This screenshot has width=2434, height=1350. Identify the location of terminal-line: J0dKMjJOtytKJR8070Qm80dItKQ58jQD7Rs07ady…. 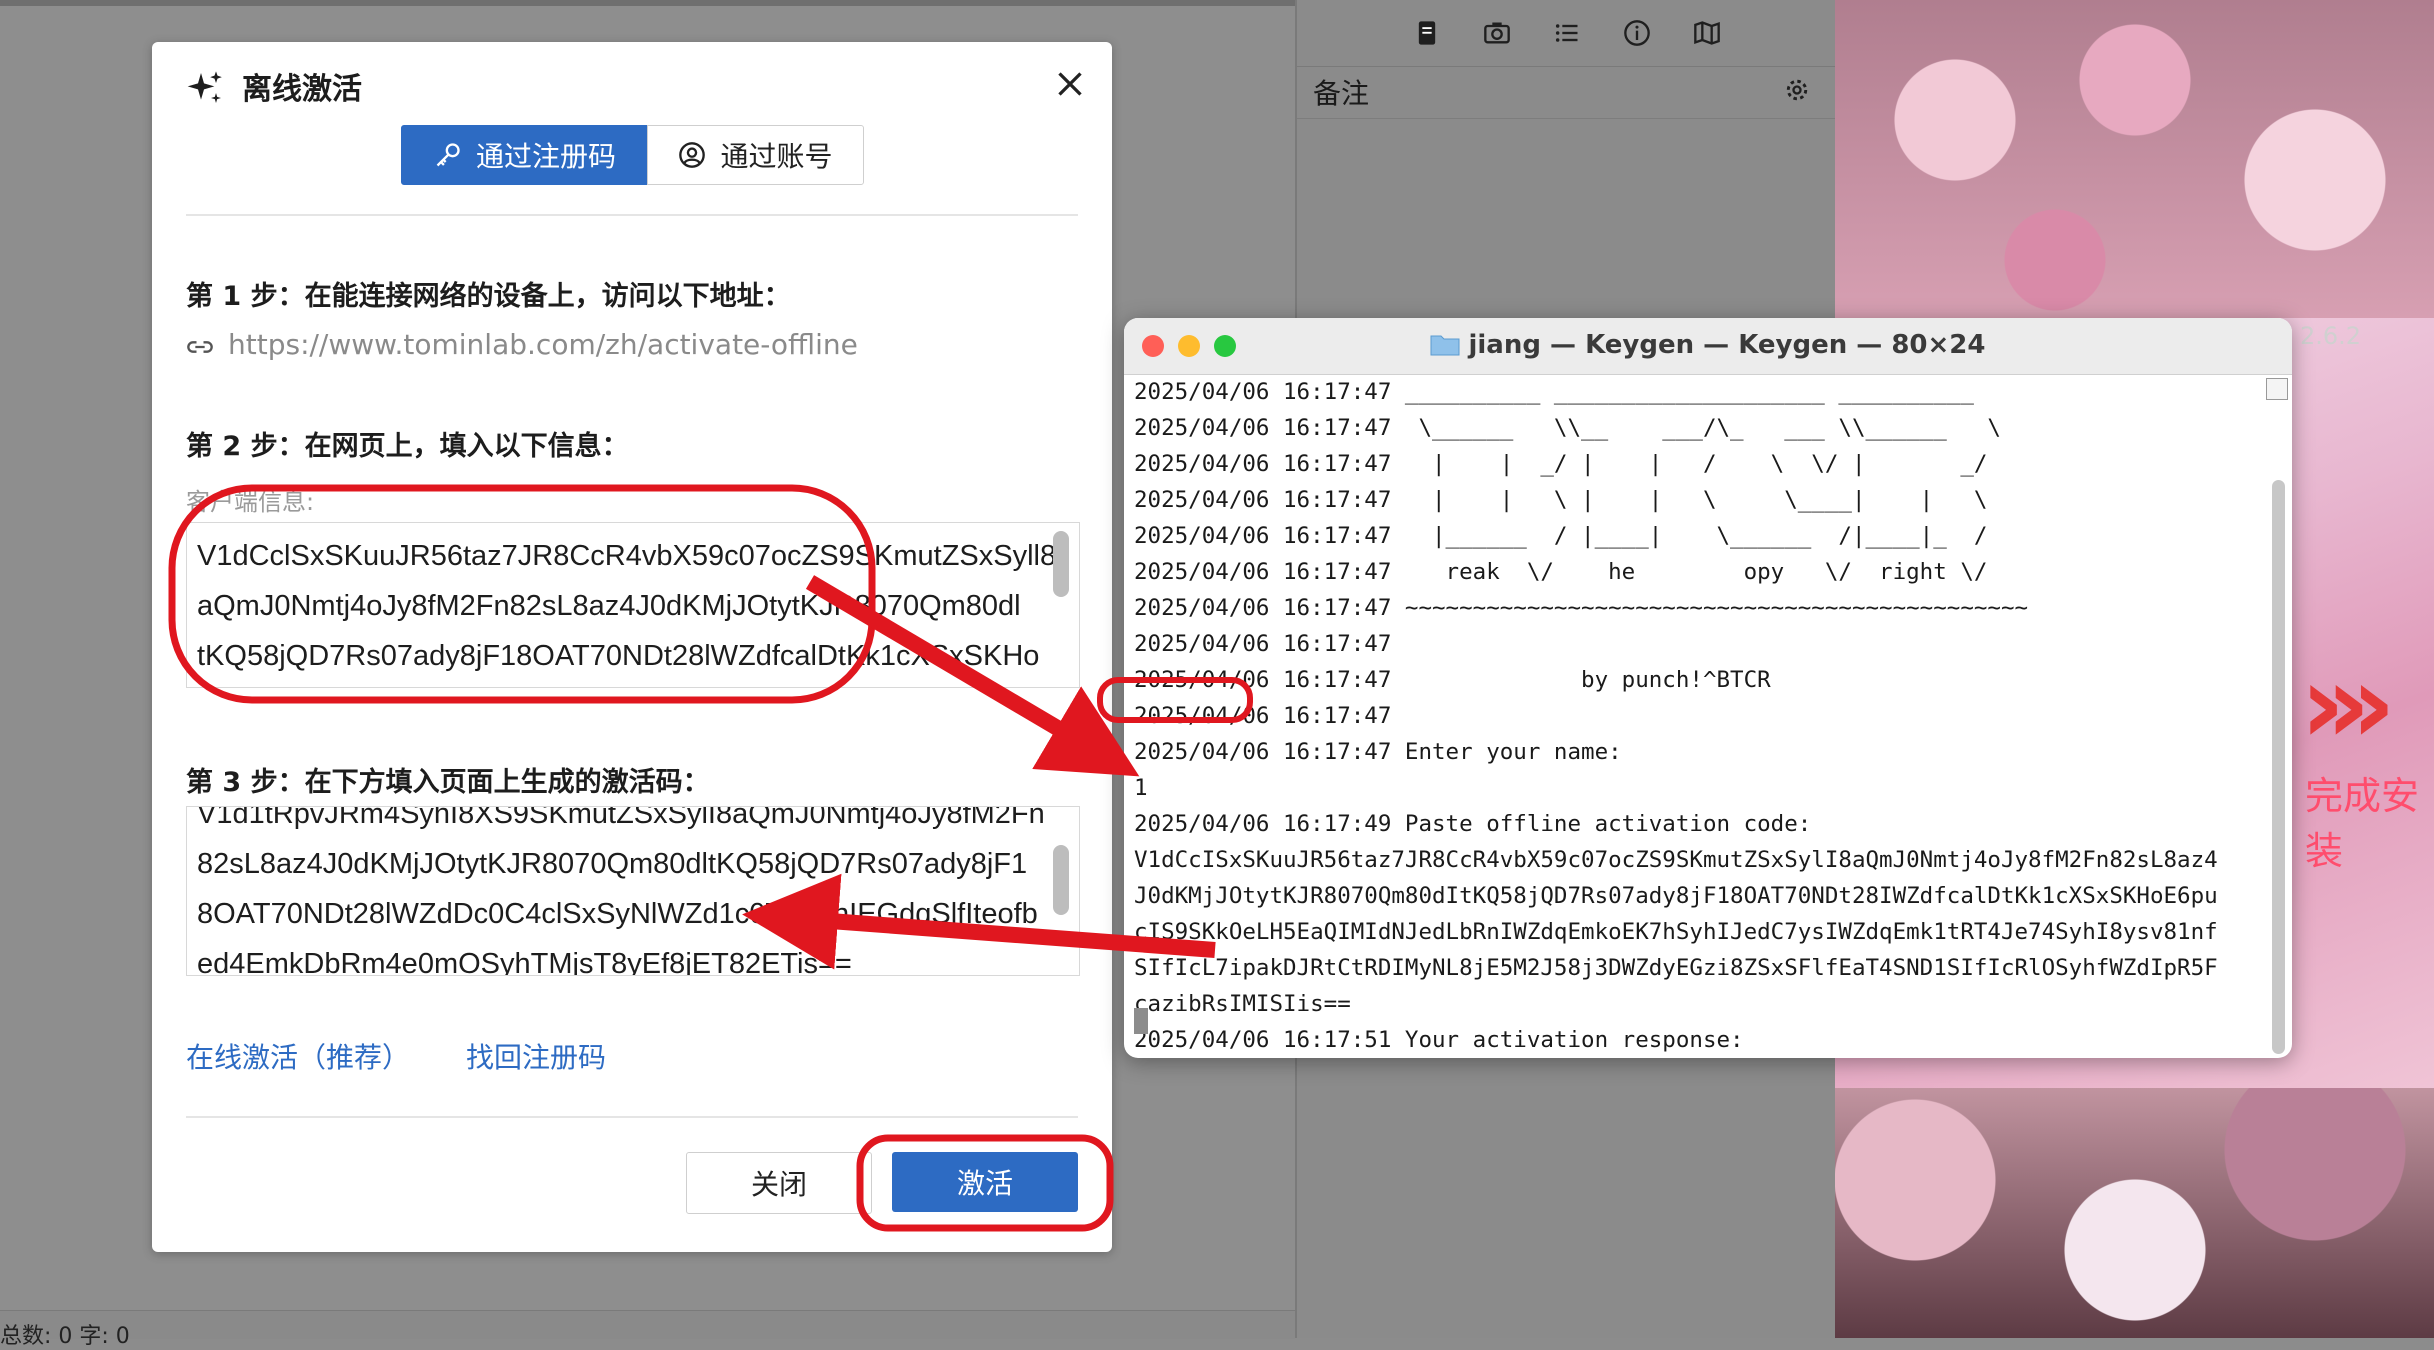
(1676, 896).